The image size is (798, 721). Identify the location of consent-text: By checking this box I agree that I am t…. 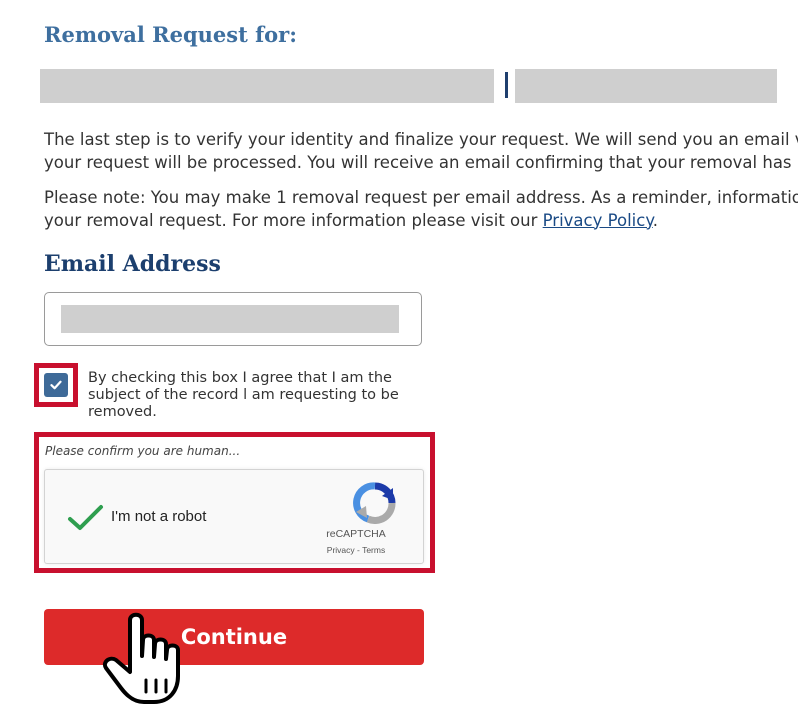
(243, 395).